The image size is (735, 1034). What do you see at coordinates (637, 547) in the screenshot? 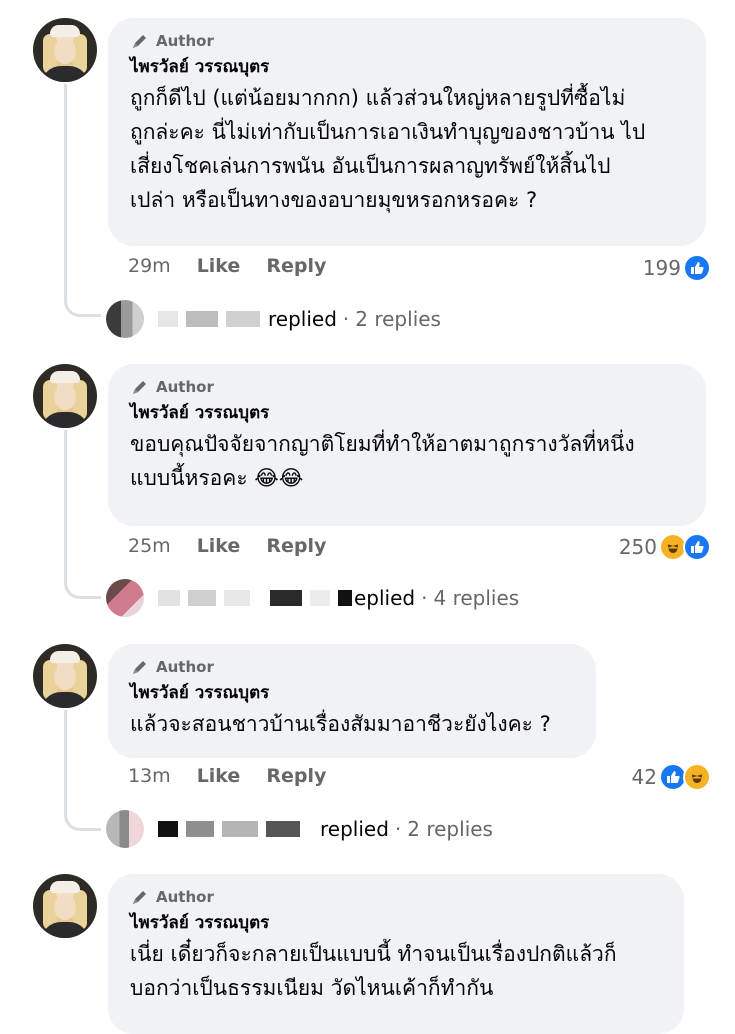
I see `reaction-count: 250` at bounding box center [637, 547].